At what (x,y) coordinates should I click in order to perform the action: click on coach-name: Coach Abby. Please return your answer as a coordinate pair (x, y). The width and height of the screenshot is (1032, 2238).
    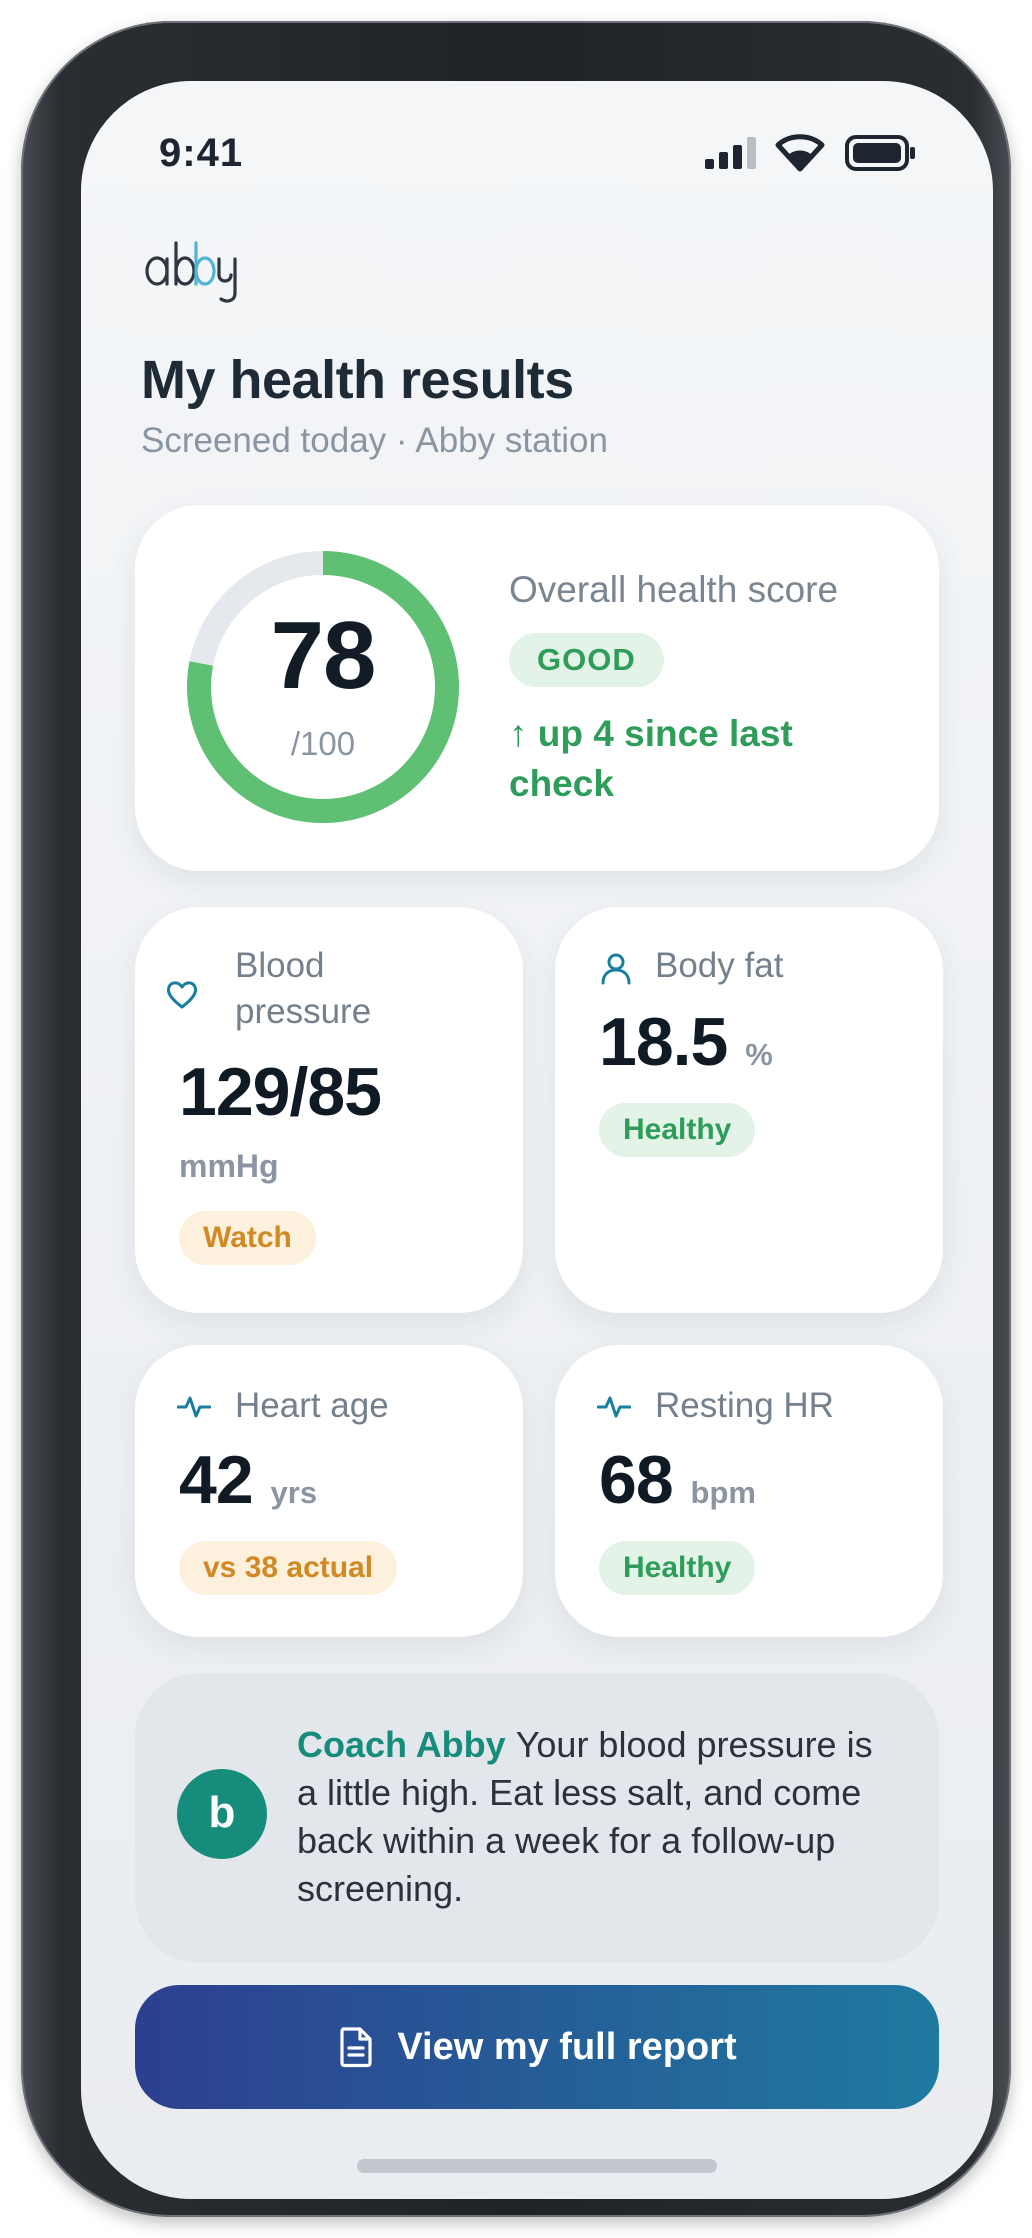
    Looking at the image, I should click on (401, 1744).